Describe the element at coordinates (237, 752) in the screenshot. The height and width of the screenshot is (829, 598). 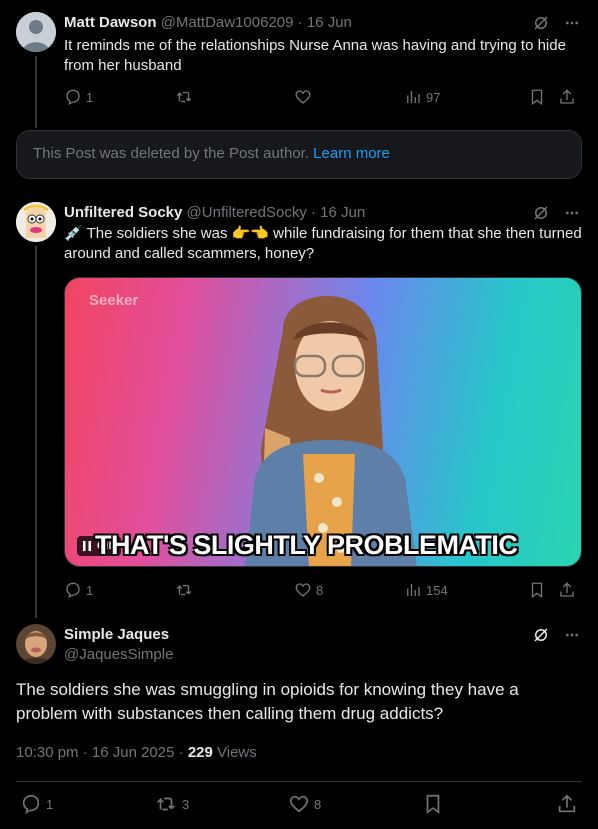
I see `views-label: Views` at that location.